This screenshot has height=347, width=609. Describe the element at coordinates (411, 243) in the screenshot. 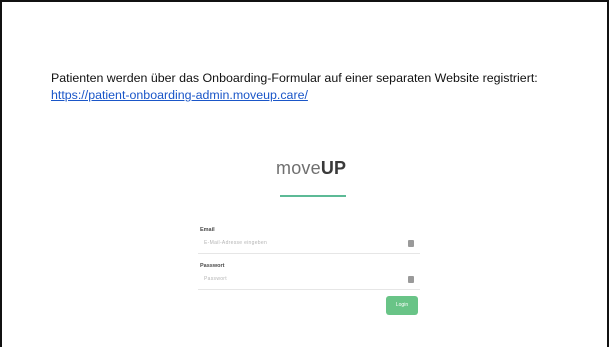

I see `email-field-icon` at that location.